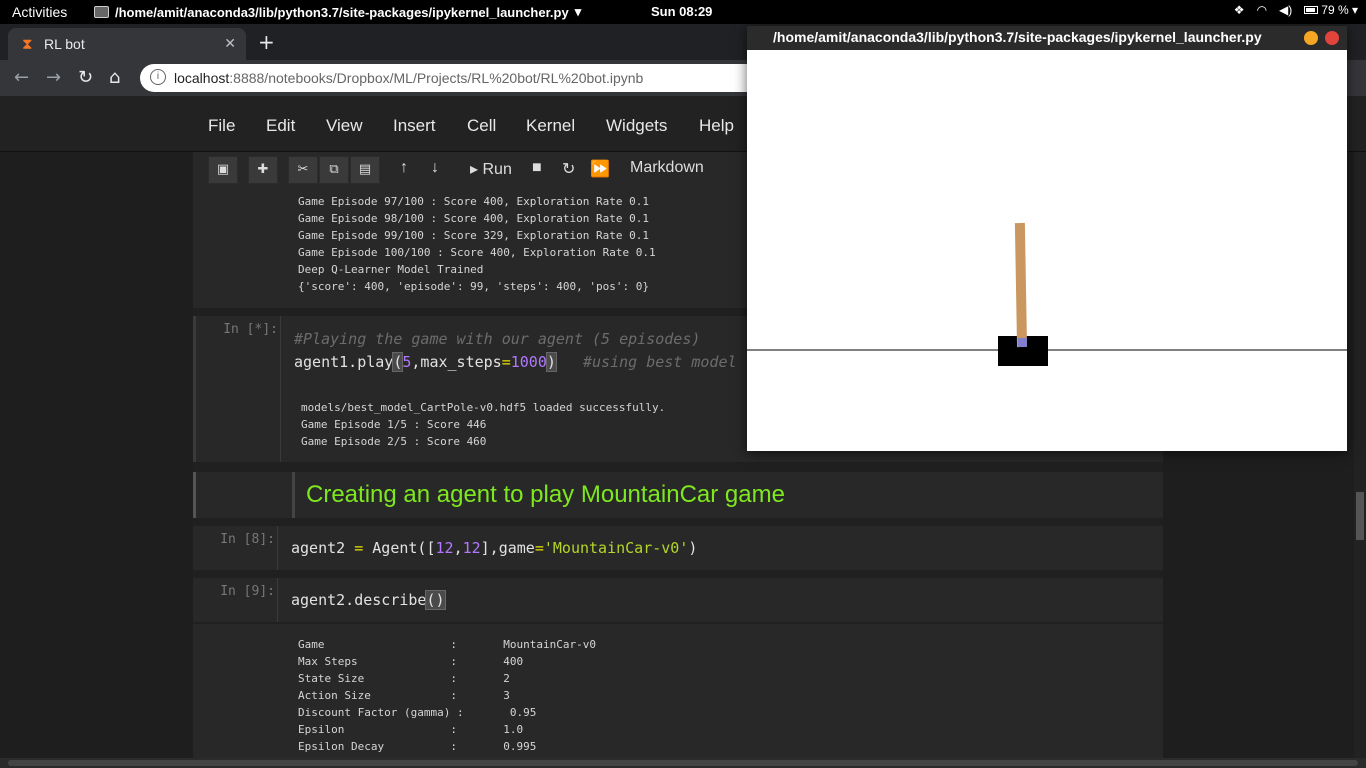 This screenshot has width=1366, height=768. I want to click on menu-kernel: Kernel, so click(550, 126).